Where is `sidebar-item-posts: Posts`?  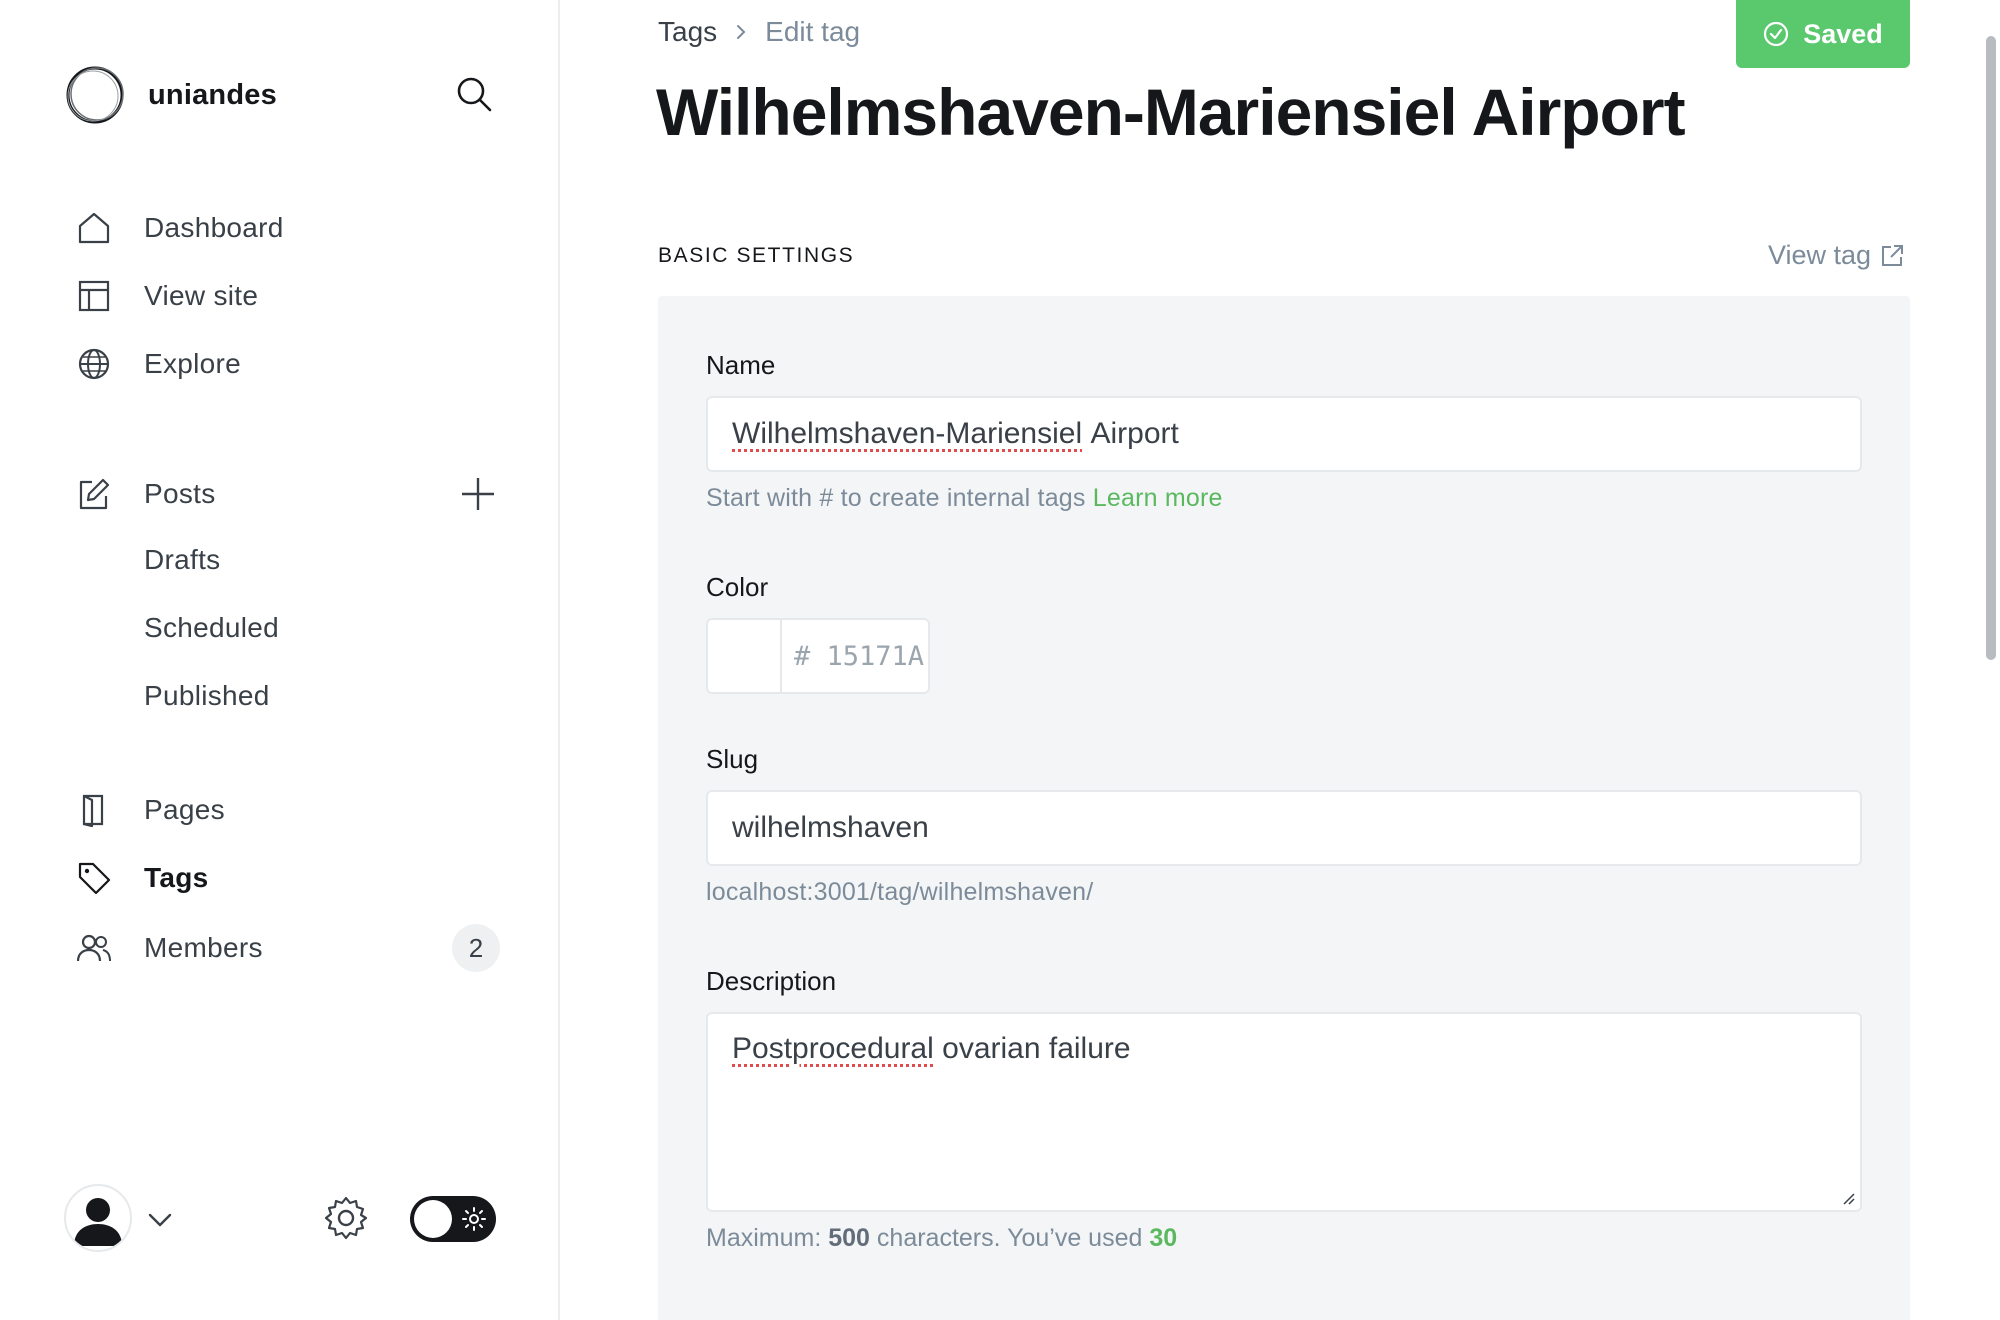 sidebar-item-posts: Posts is located at coordinates (144, 494).